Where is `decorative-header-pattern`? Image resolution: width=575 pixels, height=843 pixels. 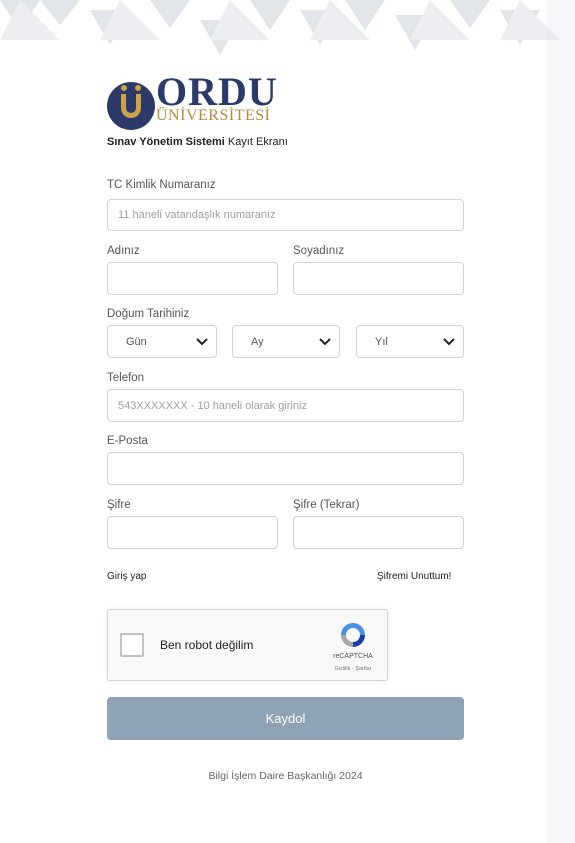 decorative-header-pattern is located at coordinates (280, 27).